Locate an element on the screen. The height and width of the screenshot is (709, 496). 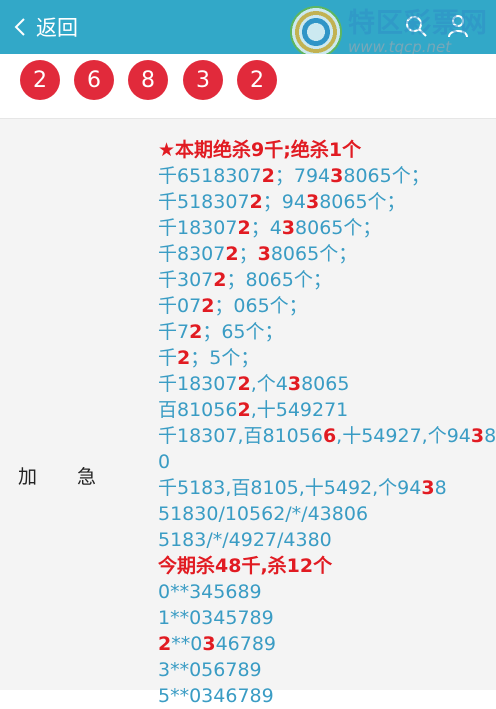
result-ball: 3 is located at coordinates (203, 80).